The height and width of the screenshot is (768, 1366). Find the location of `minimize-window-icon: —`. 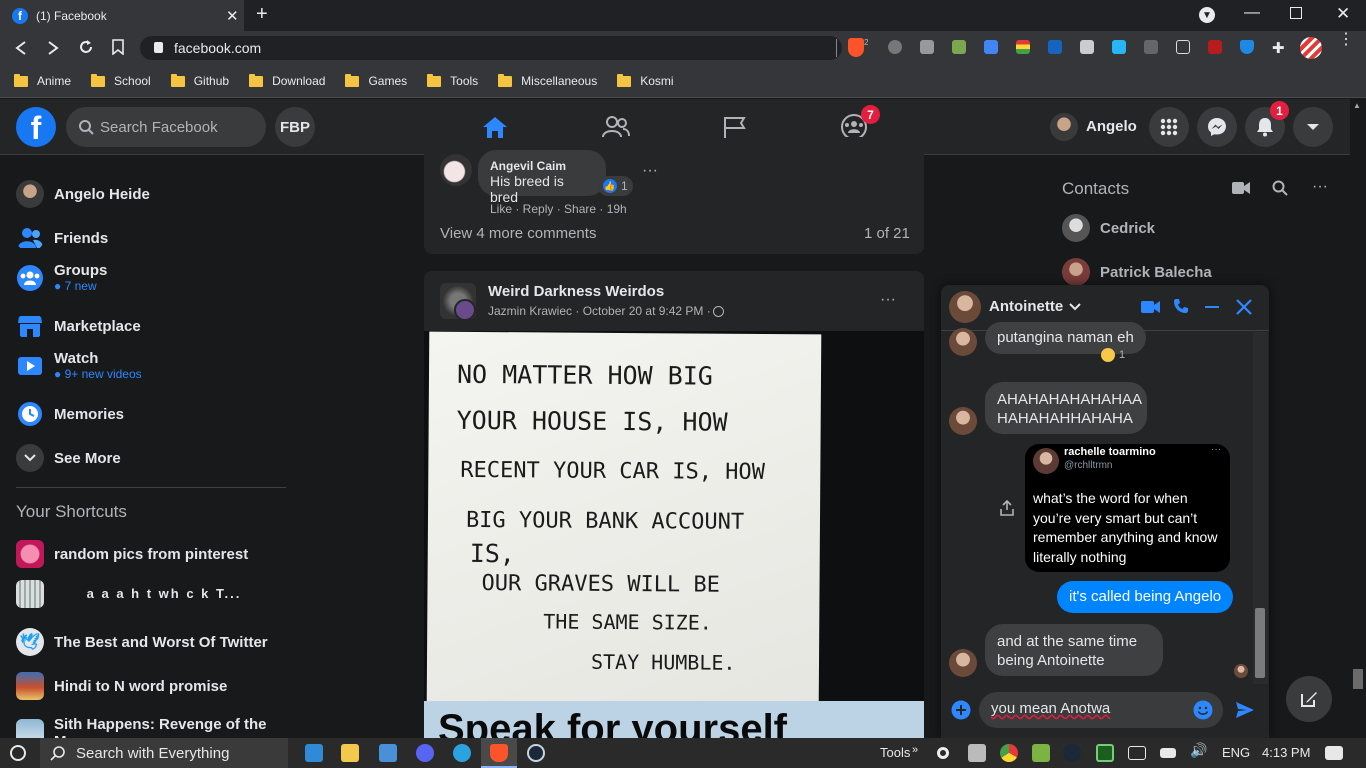

minimize-window-icon: — is located at coordinates (1252, 13).